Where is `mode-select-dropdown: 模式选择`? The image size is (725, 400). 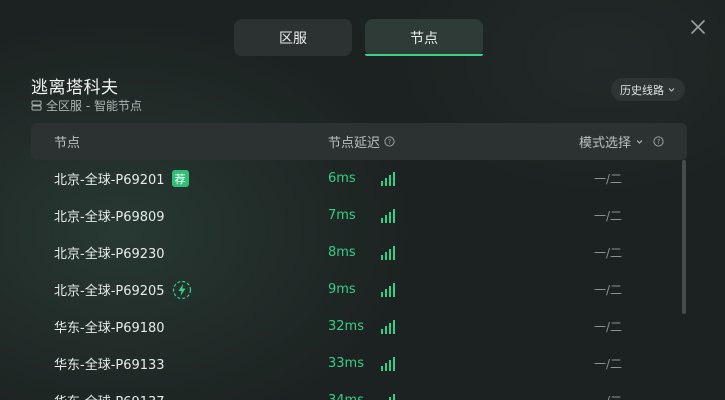
mode-select-dropdown: 模式选择 is located at coordinates (611, 141).